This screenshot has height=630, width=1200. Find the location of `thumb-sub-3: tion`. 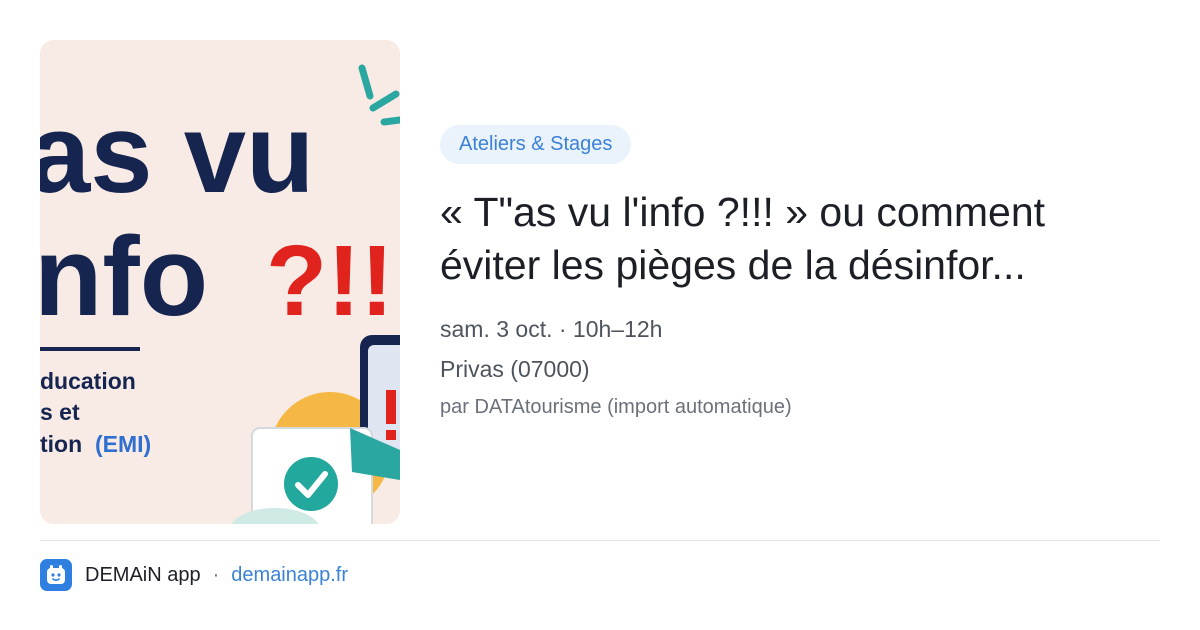

thumb-sub-3: tion is located at coordinates (61, 444).